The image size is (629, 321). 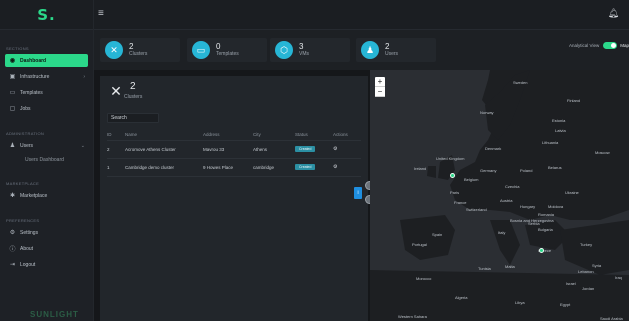 I want to click on brand-name: SUNLIGHT, so click(x=54, y=314).